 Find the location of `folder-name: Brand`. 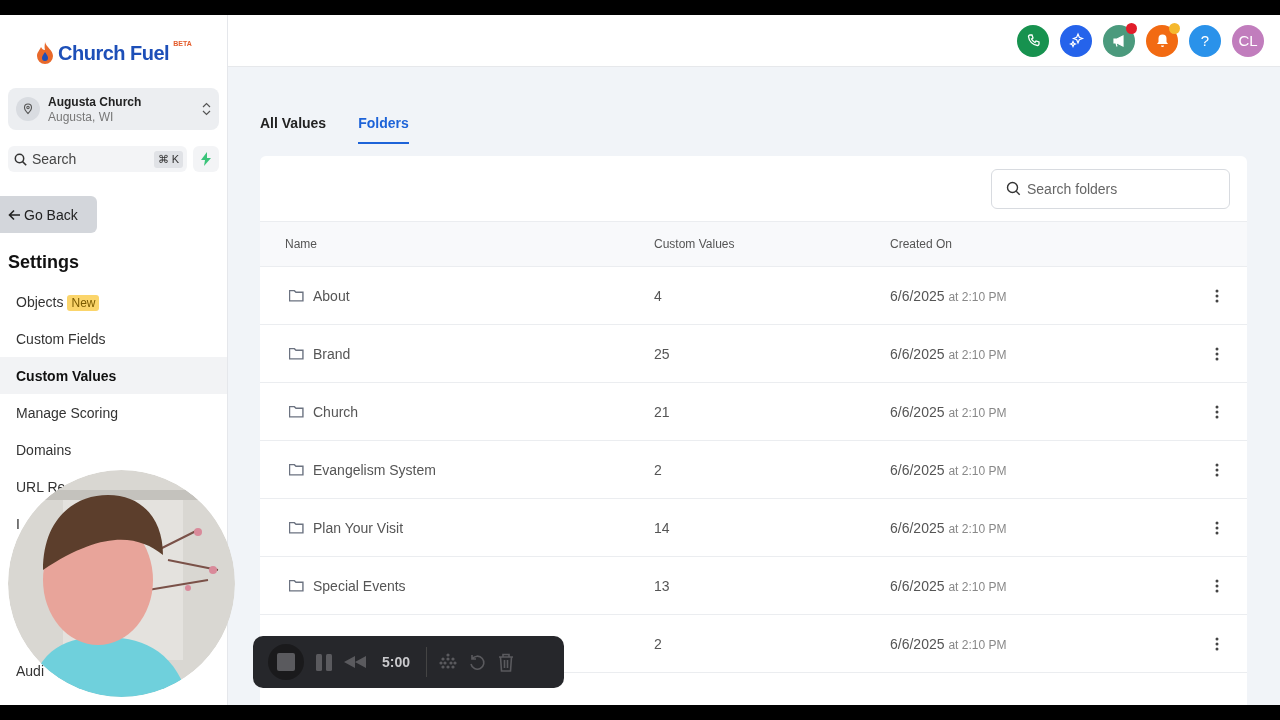

folder-name: Brand is located at coordinates (332, 353).